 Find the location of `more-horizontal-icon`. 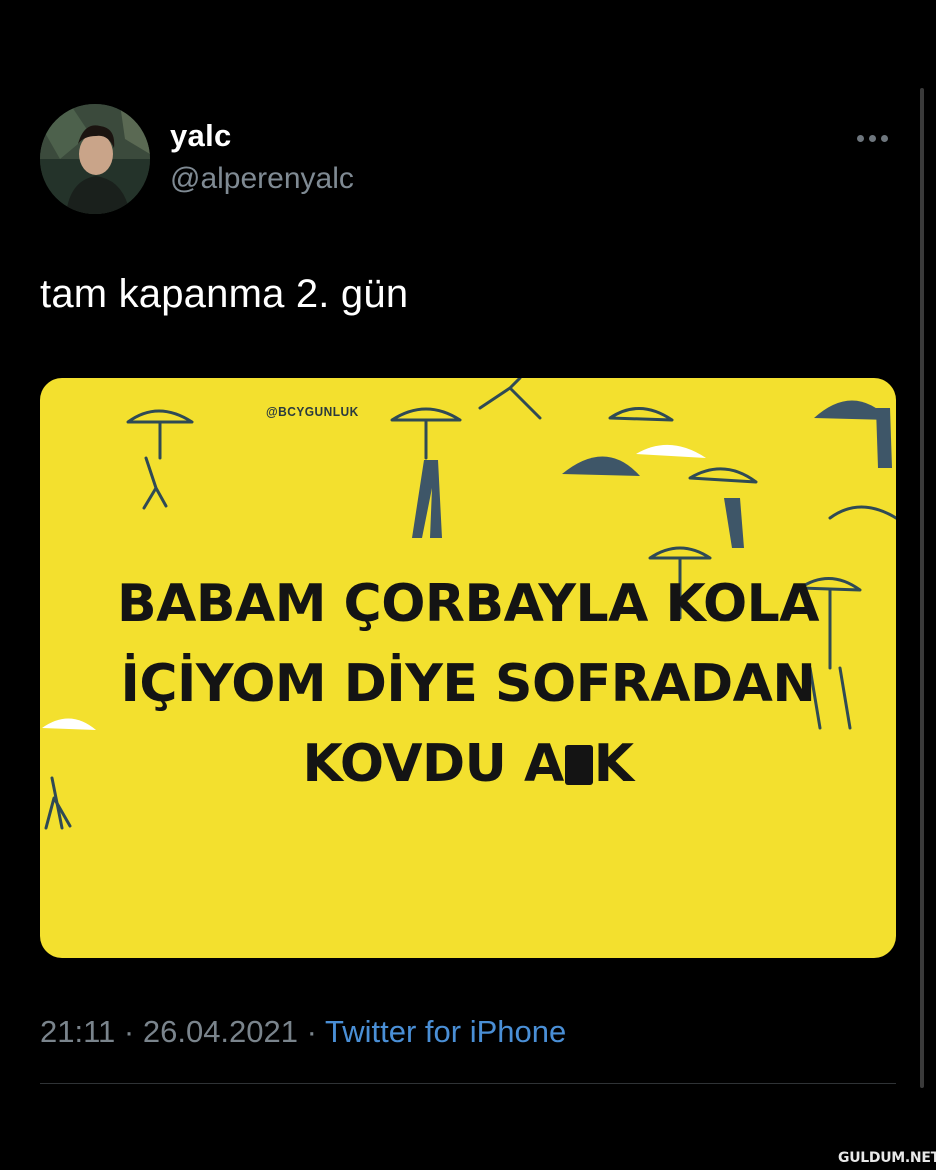

more-horizontal-icon is located at coordinates (872, 138).